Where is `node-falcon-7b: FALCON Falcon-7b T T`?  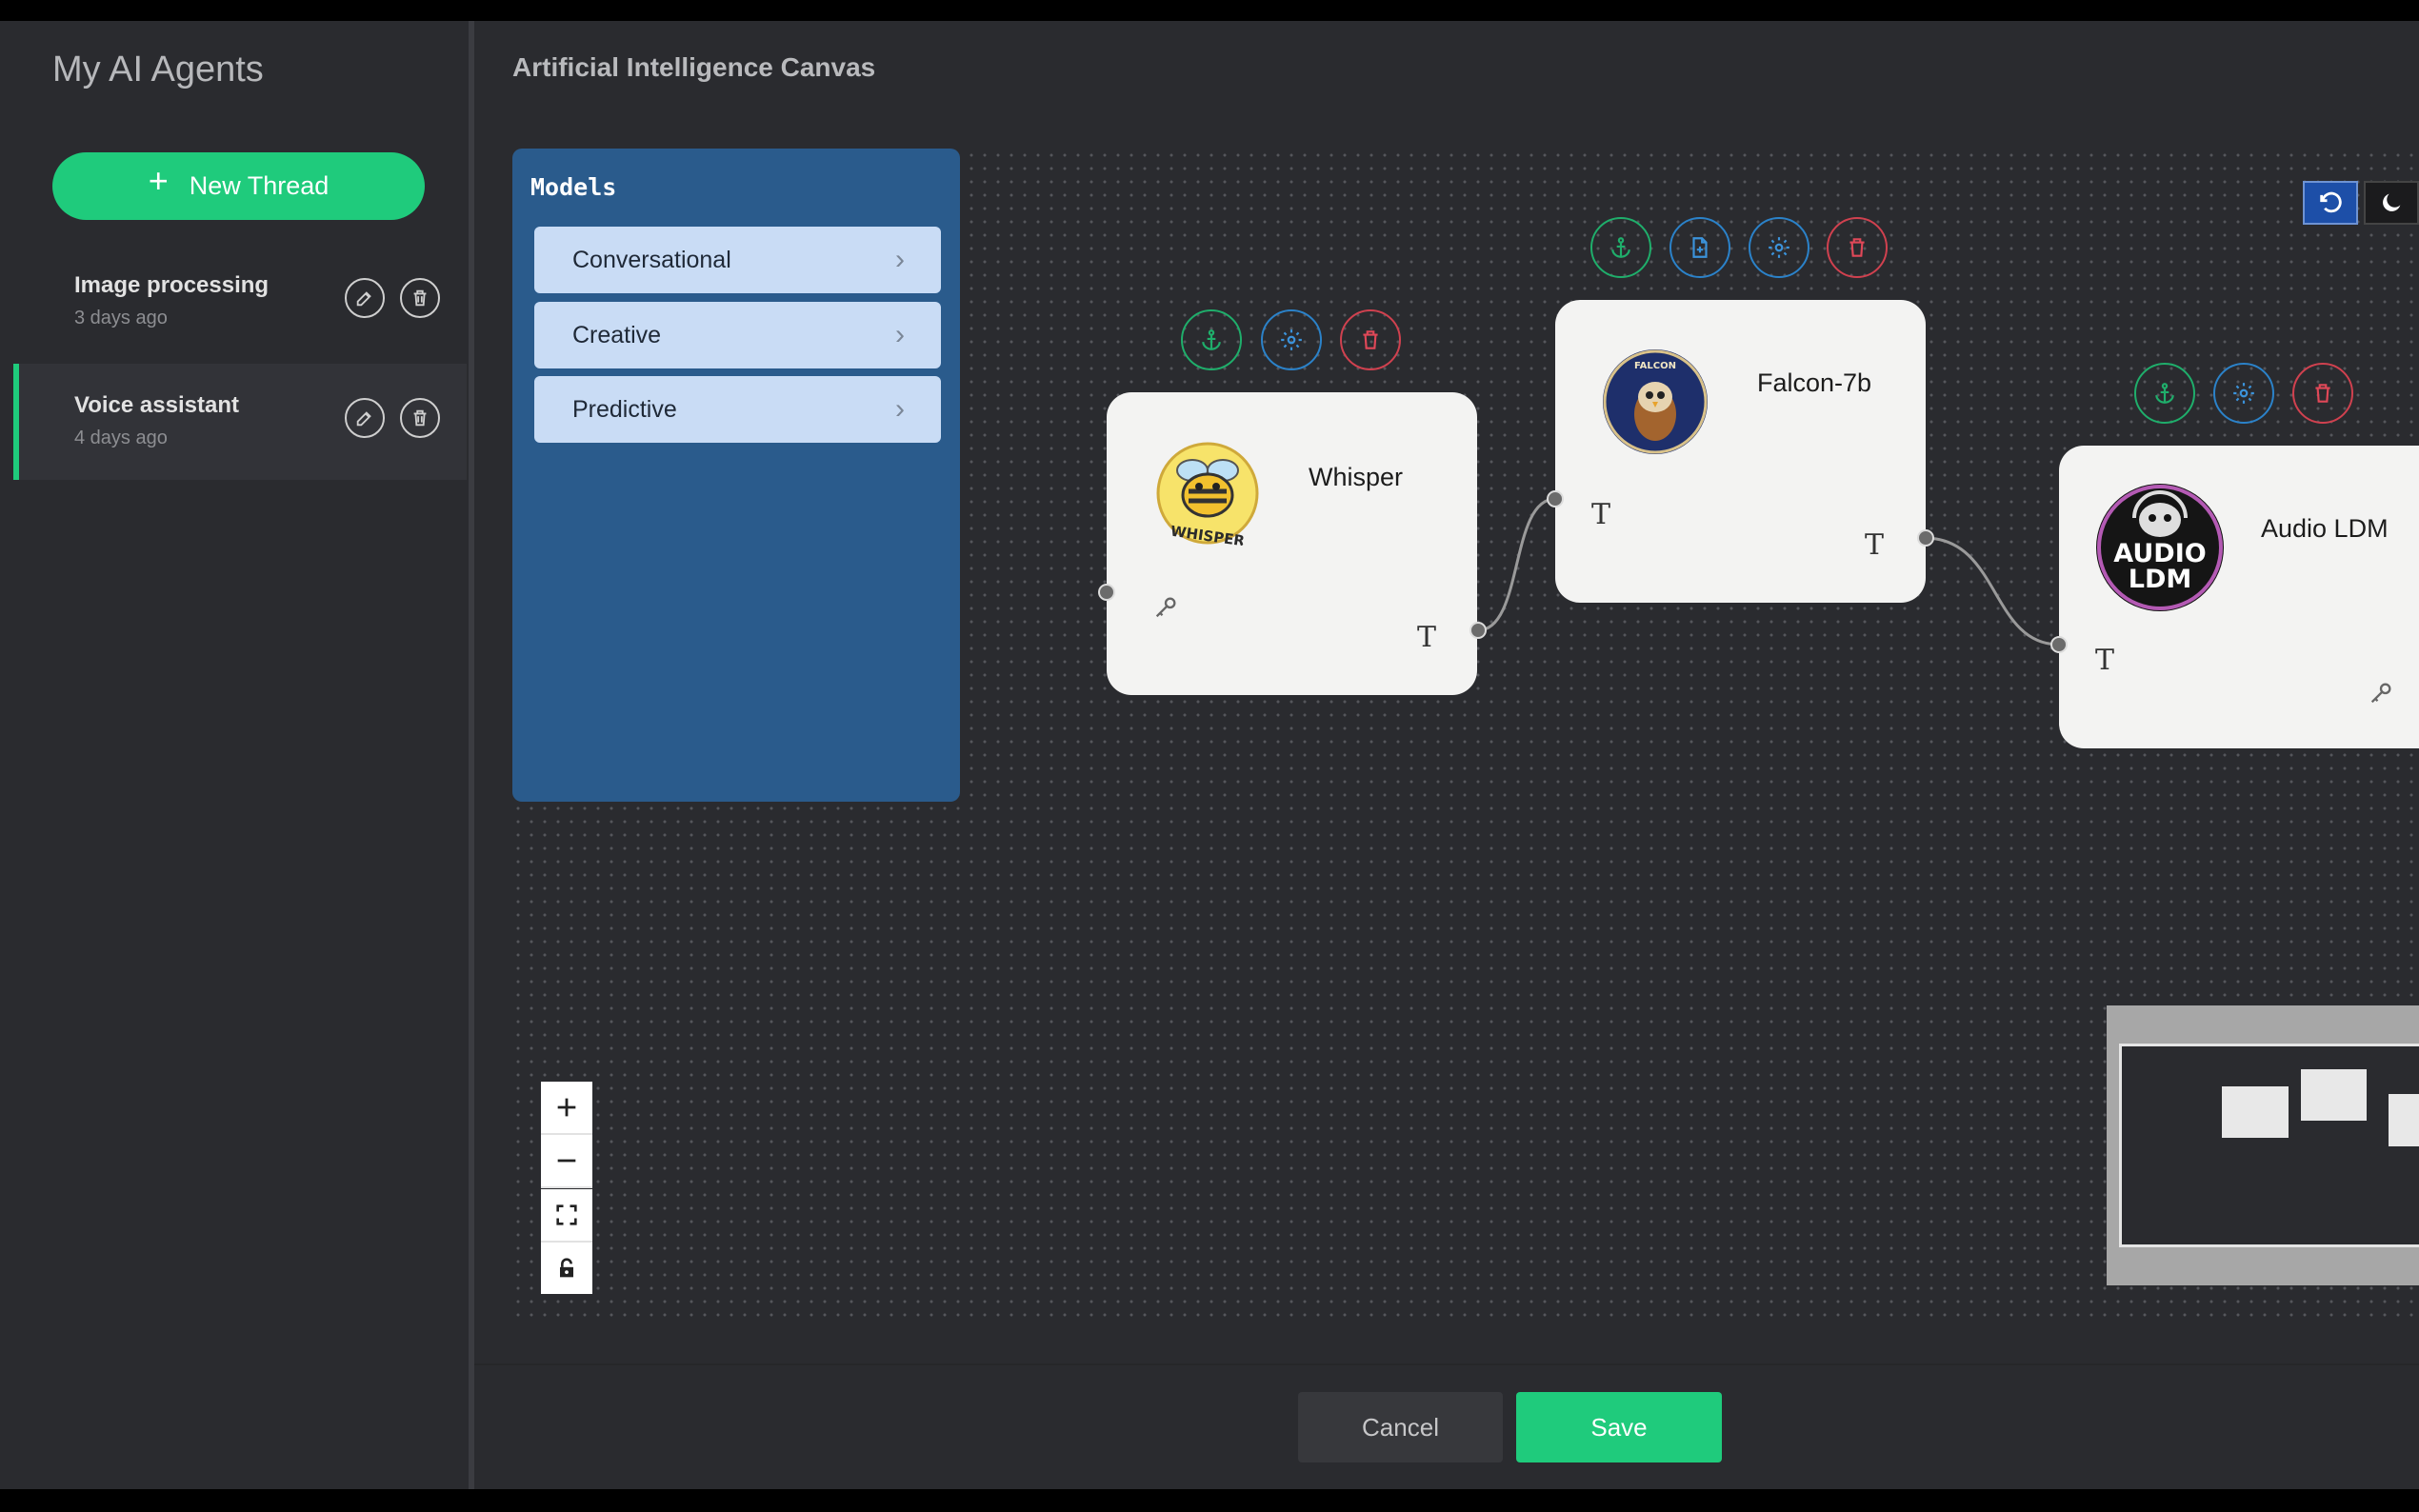 node-falcon-7b: FALCON Falcon-7b T T is located at coordinates (1740, 451).